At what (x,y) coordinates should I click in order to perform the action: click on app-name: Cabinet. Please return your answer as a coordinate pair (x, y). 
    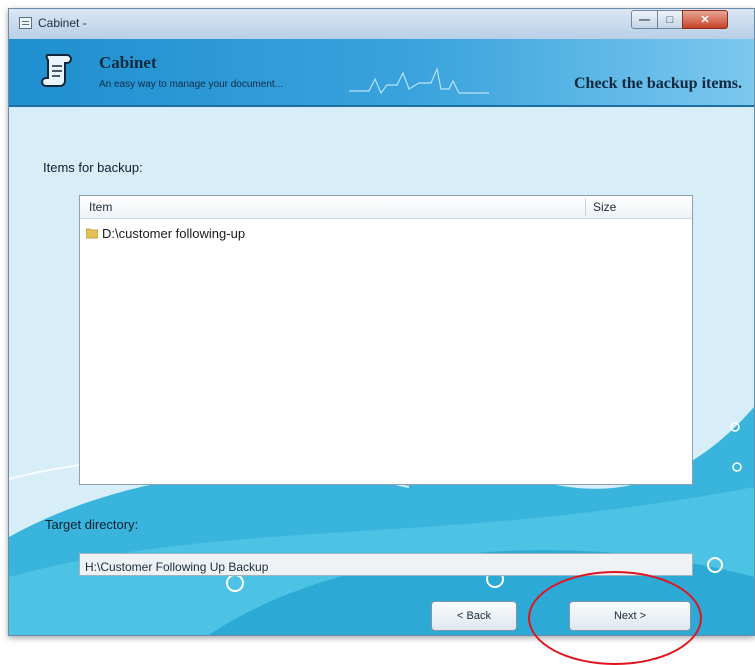
    Looking at the image, I should click on (128, 62).